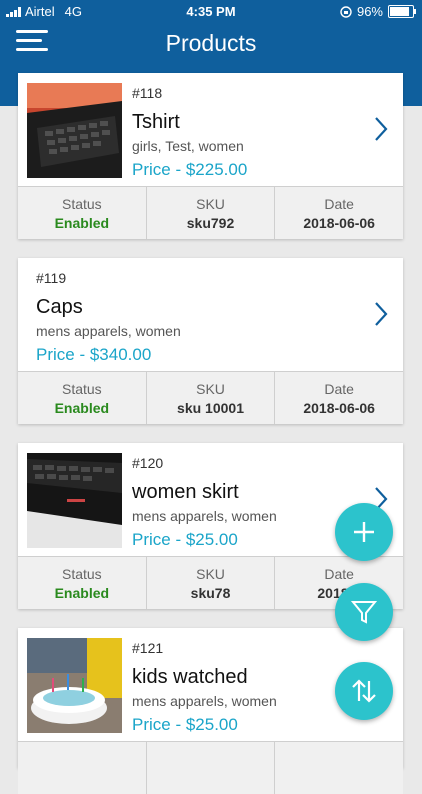 The height and width of the screenshot is (794, 422). I want to click on product-name: Tshirt, so click(156, 122).